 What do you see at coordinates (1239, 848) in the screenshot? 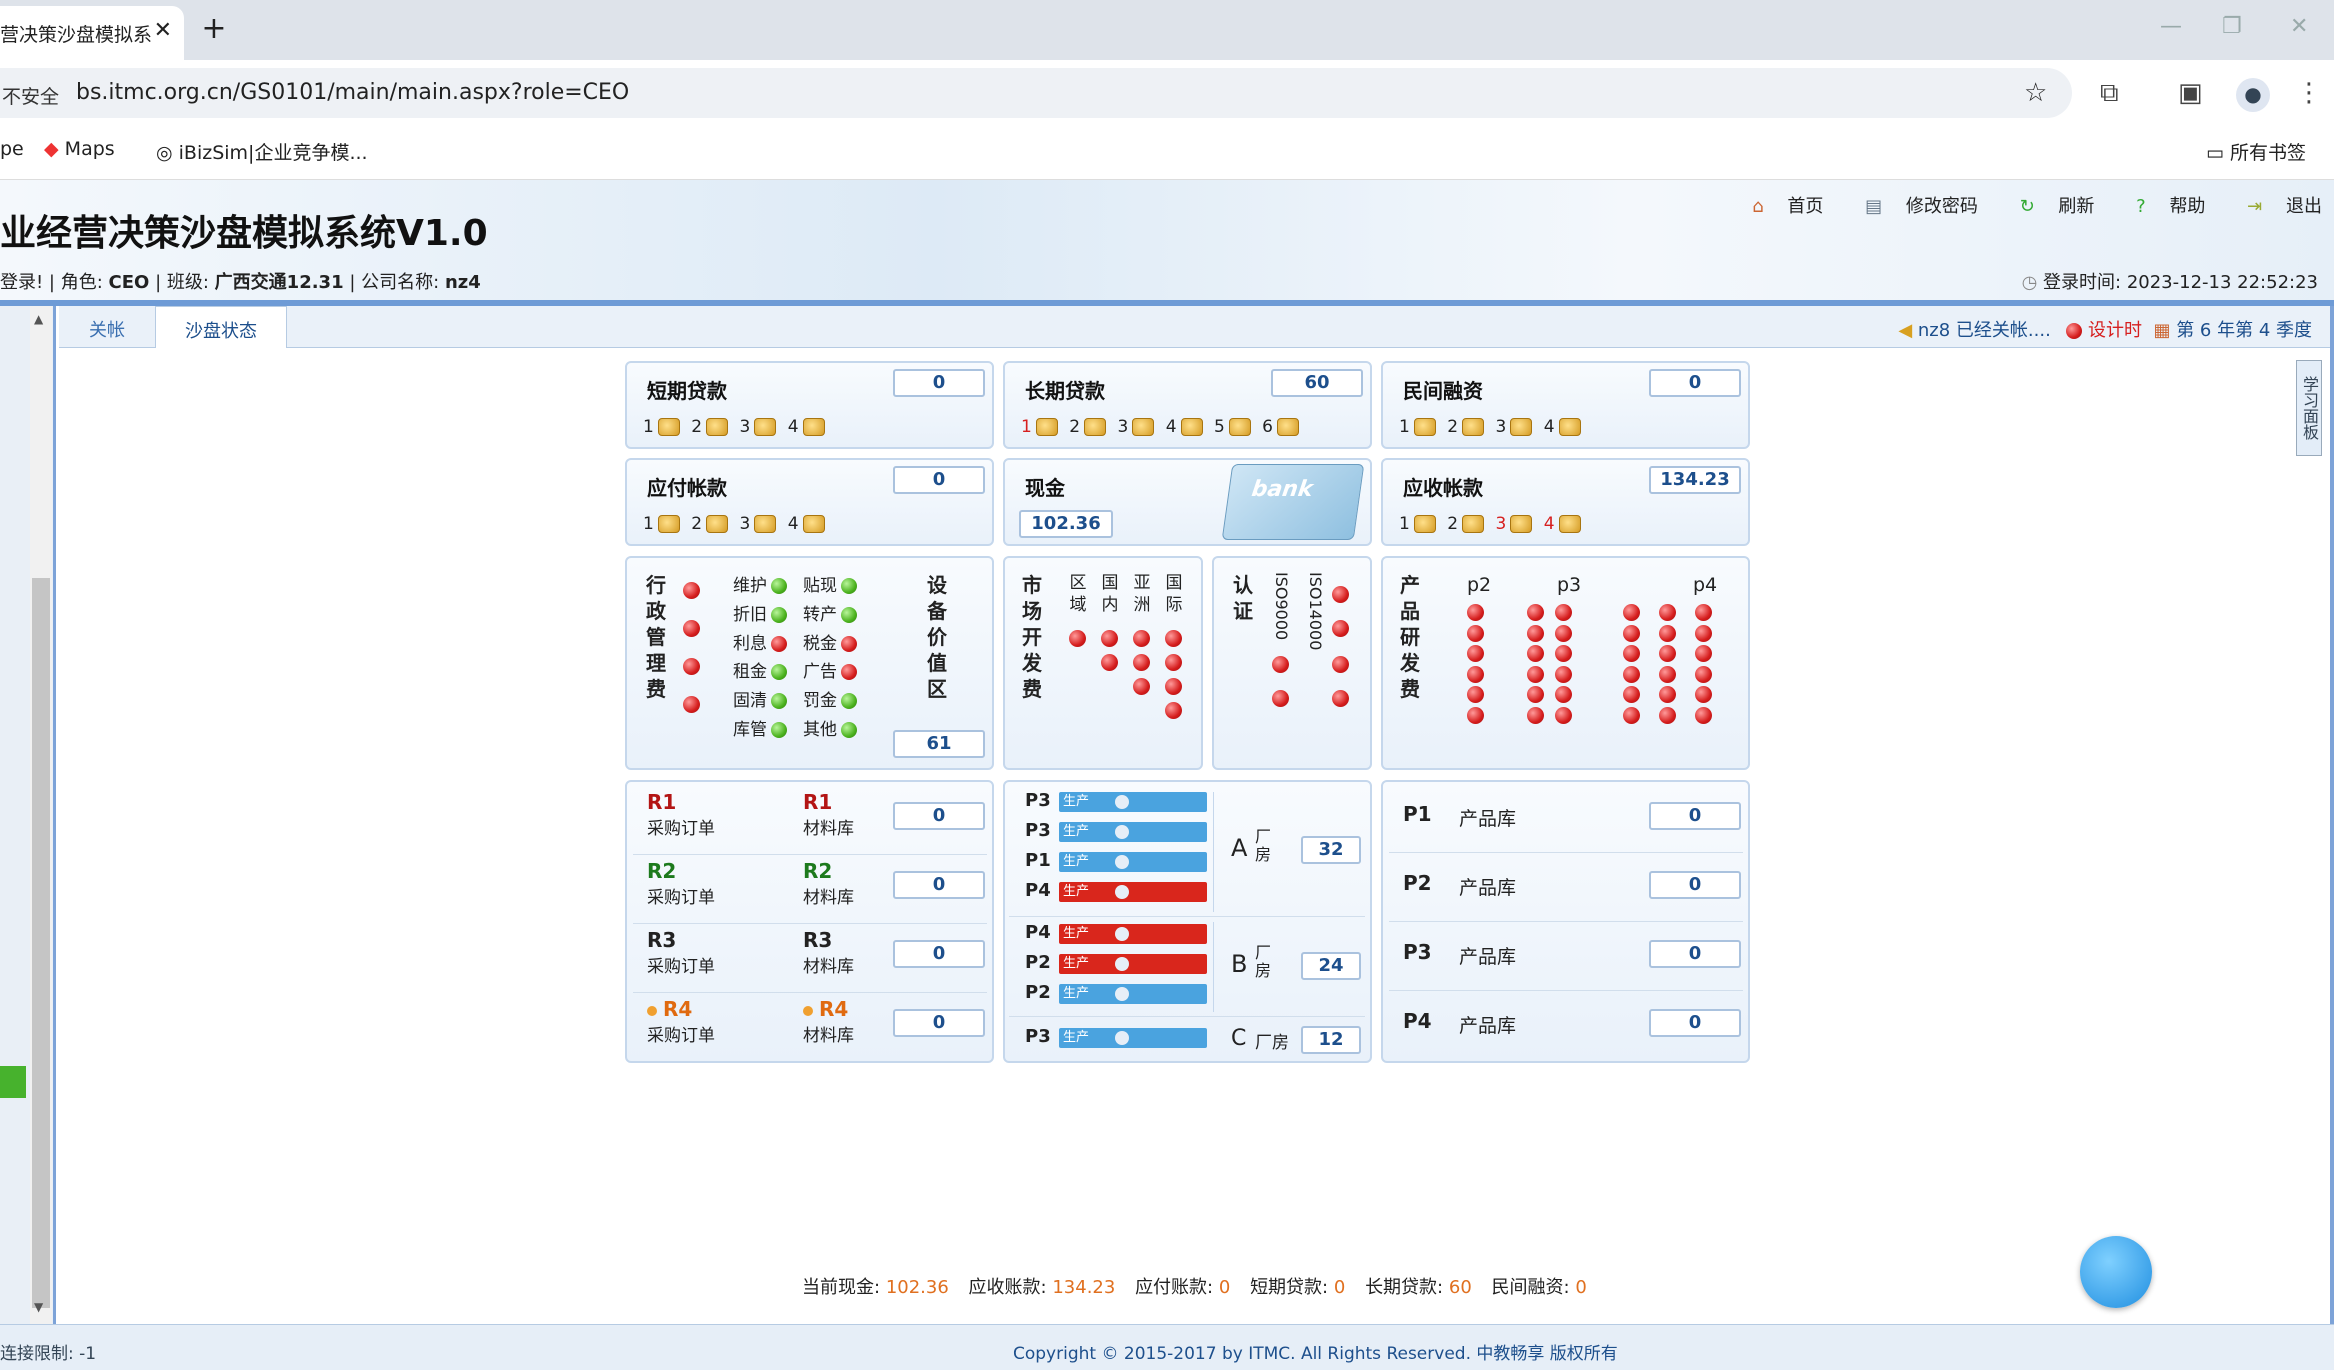
I see `plant-a-letter: A` at bounding box center [1239, 848].